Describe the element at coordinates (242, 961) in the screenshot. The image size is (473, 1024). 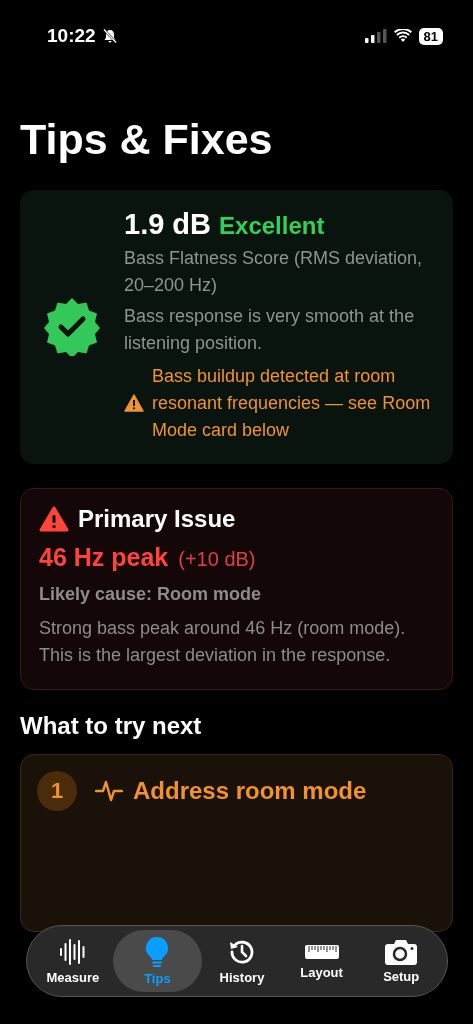
I see `tab: History` at that location.